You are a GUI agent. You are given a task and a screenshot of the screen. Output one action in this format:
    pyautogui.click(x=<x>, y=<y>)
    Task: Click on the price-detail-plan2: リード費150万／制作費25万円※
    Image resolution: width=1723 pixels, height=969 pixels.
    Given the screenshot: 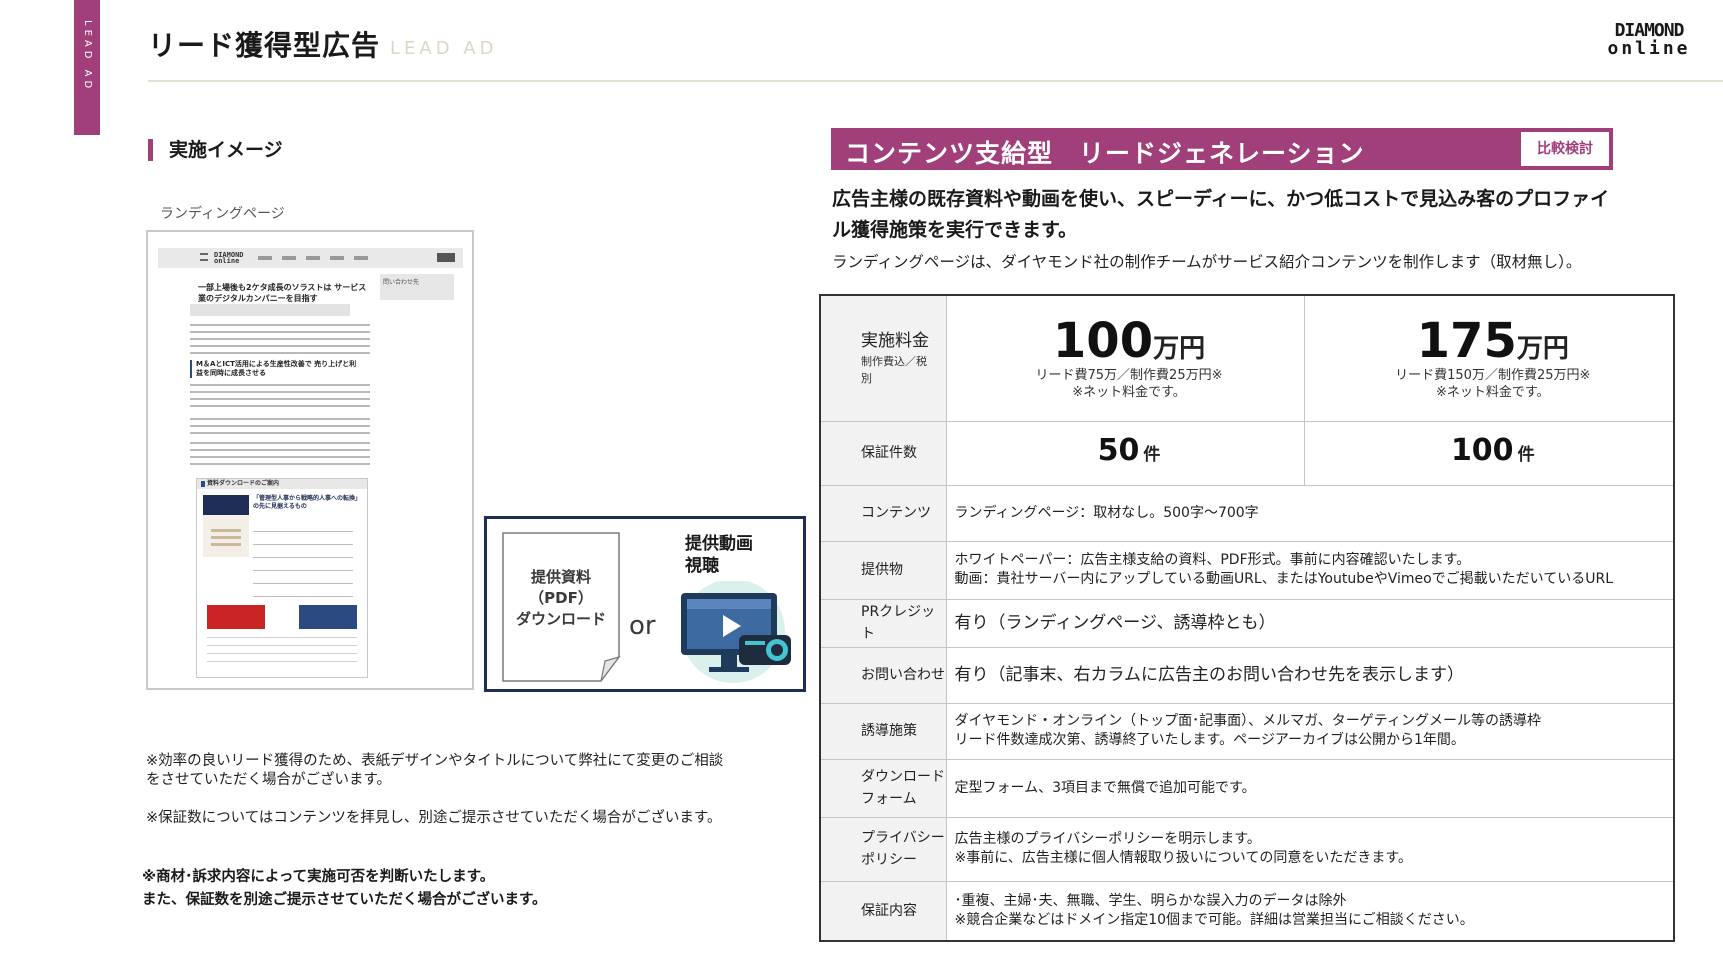 What is the action you would take?
    pyautogui.click(x=1493, y=376)
    